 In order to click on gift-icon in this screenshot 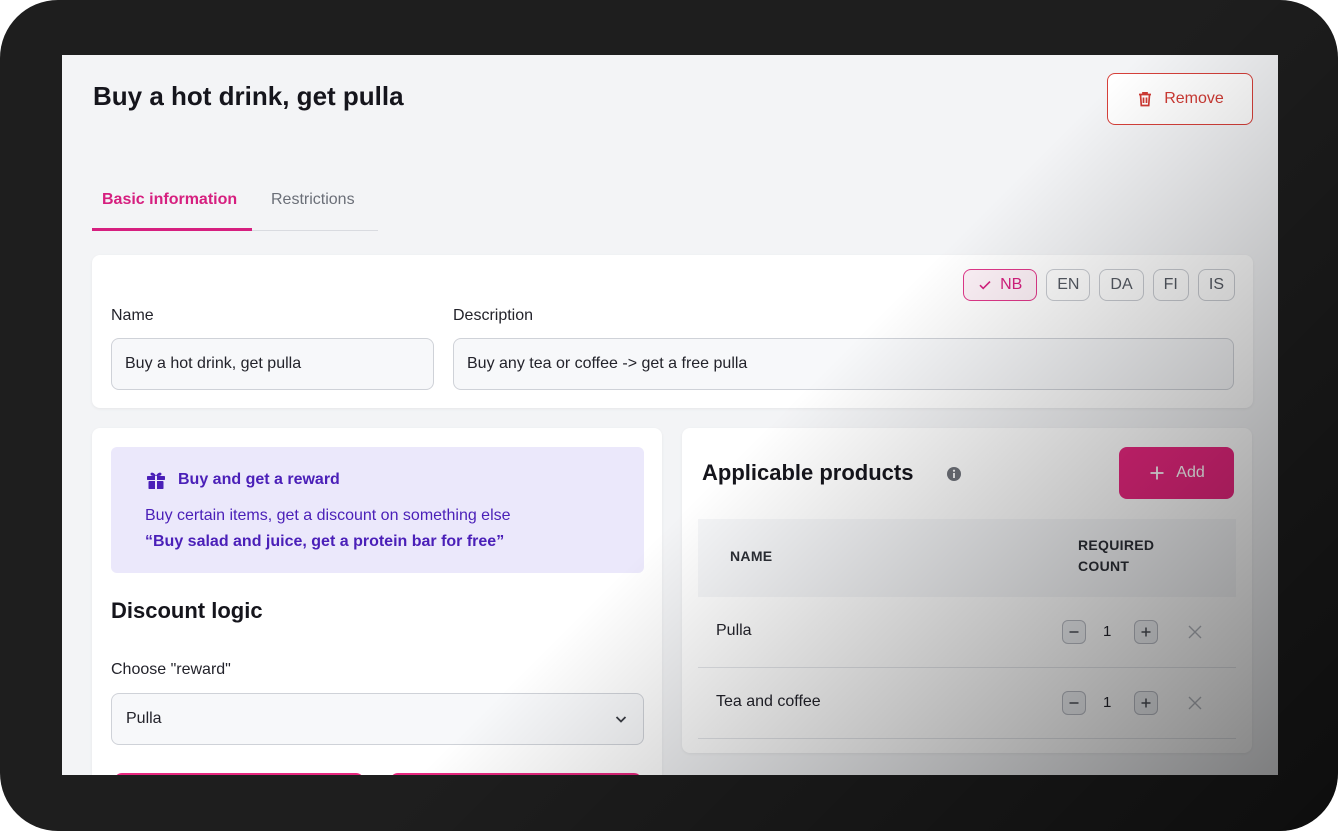, I will do `click(156, 480)`.